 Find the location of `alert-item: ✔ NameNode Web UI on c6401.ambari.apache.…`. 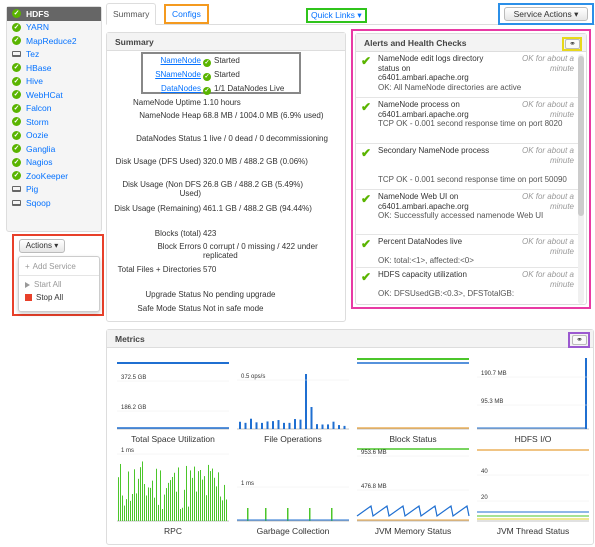

alert-item: ✔ NameNode Web UI on c6401.ambari.apache.… is located at coordinates (467, 212).